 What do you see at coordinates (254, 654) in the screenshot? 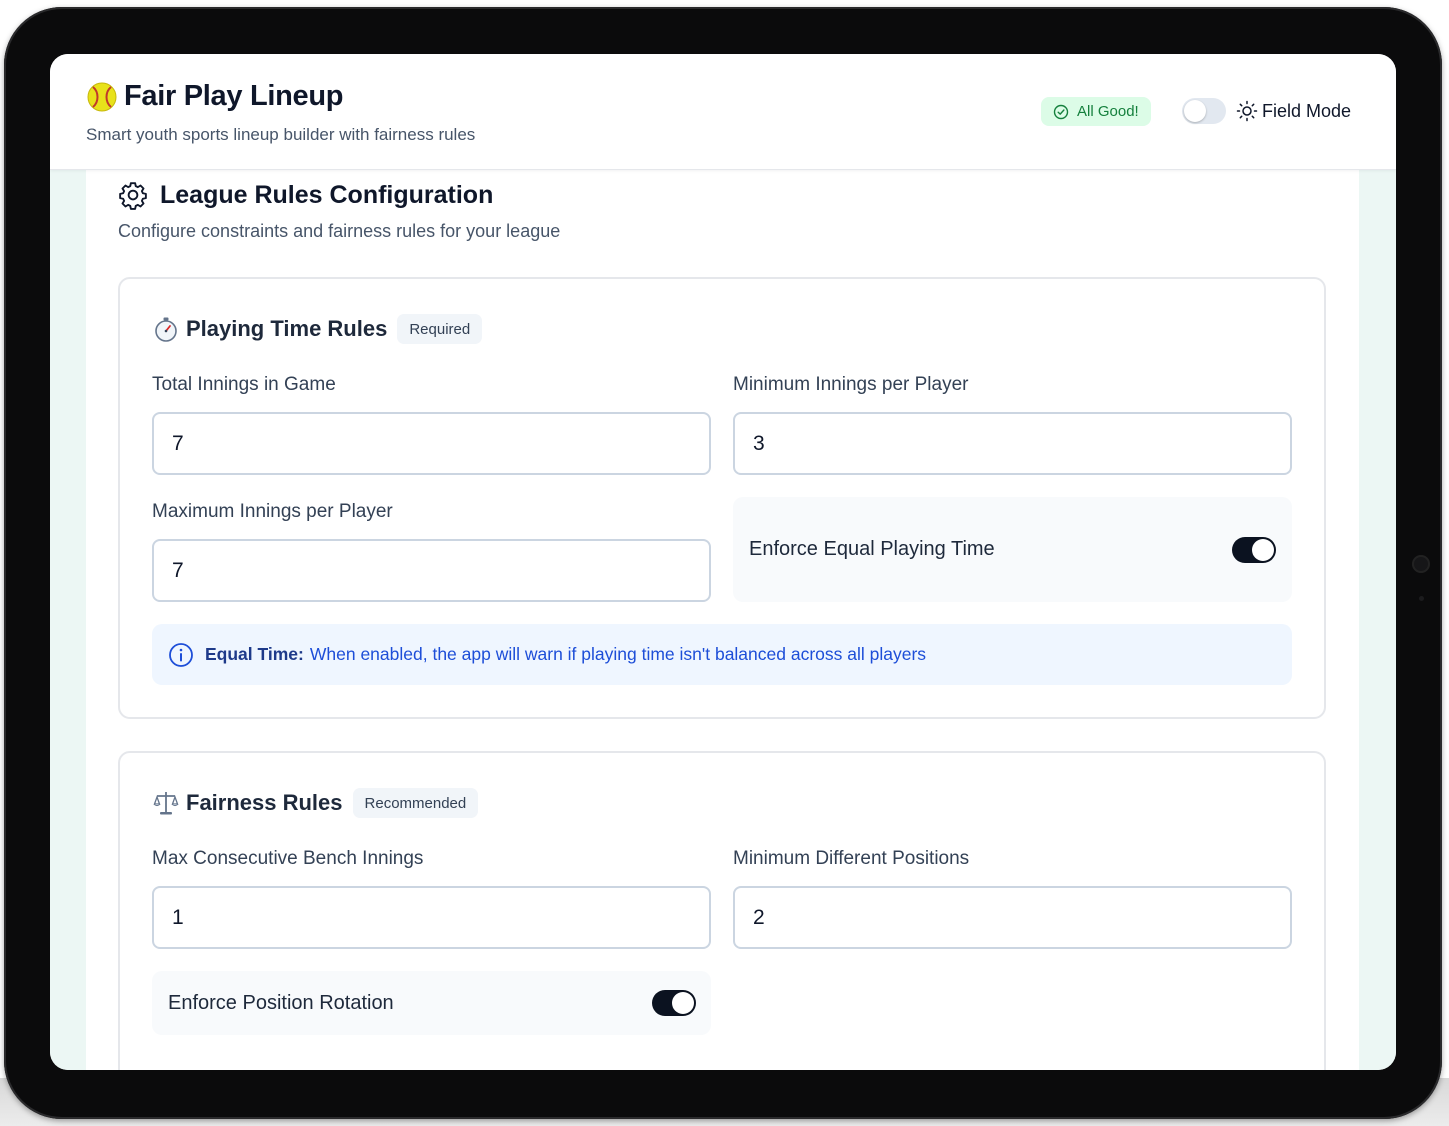
I see `info-strong: Equal Time:` at bounding box center [254, 654].